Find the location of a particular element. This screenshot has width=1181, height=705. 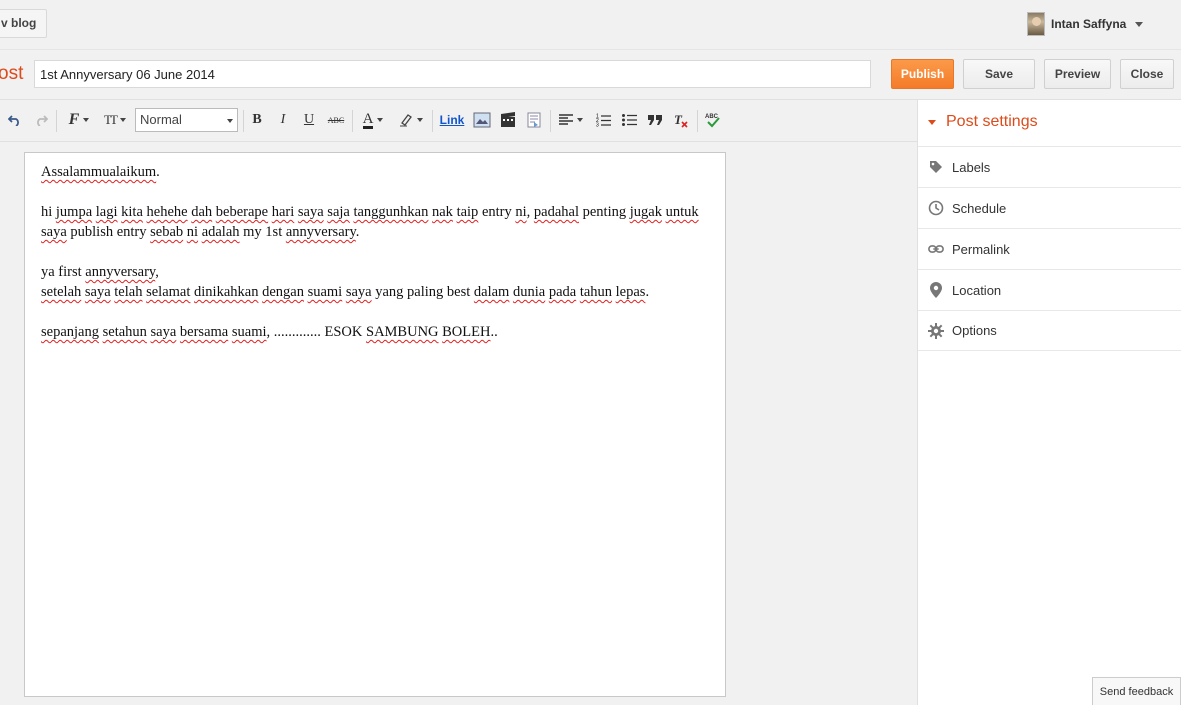

view-blog-button: v blog is located at coordinates (24, 23).